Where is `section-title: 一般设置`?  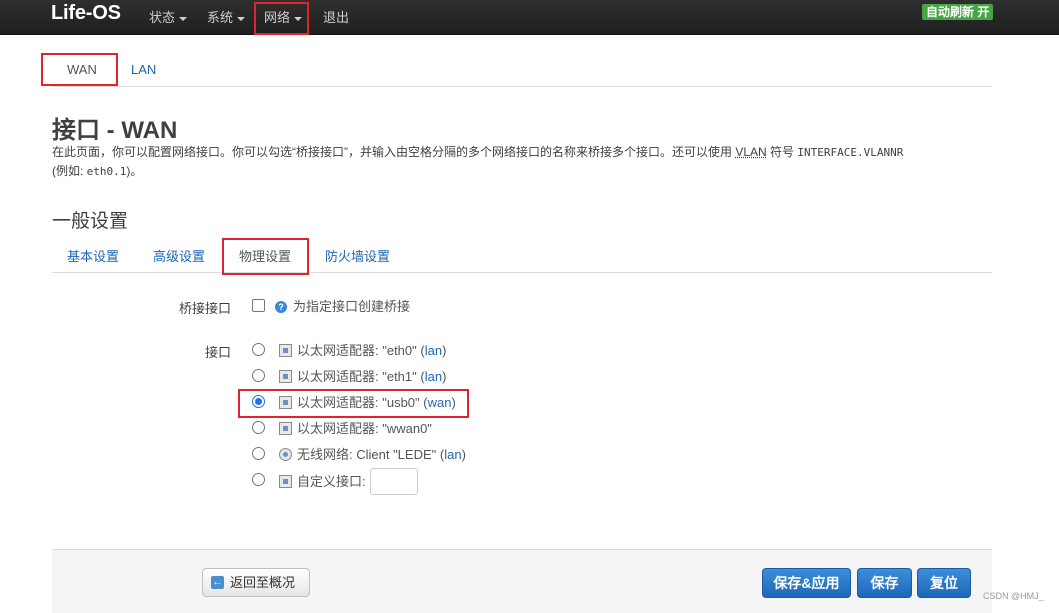
section-title: 一般设置 is located at coordinates (90, 221).